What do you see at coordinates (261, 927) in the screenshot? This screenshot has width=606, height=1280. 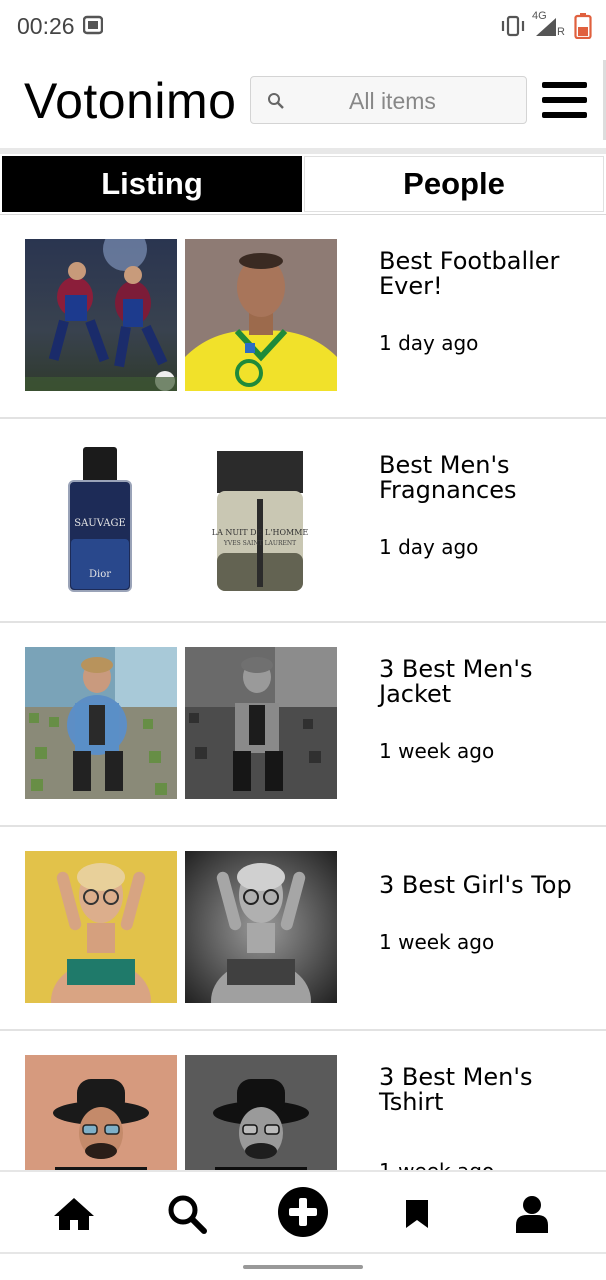 I see `girl-top-bw-photo` at bounding box center [261, 927].